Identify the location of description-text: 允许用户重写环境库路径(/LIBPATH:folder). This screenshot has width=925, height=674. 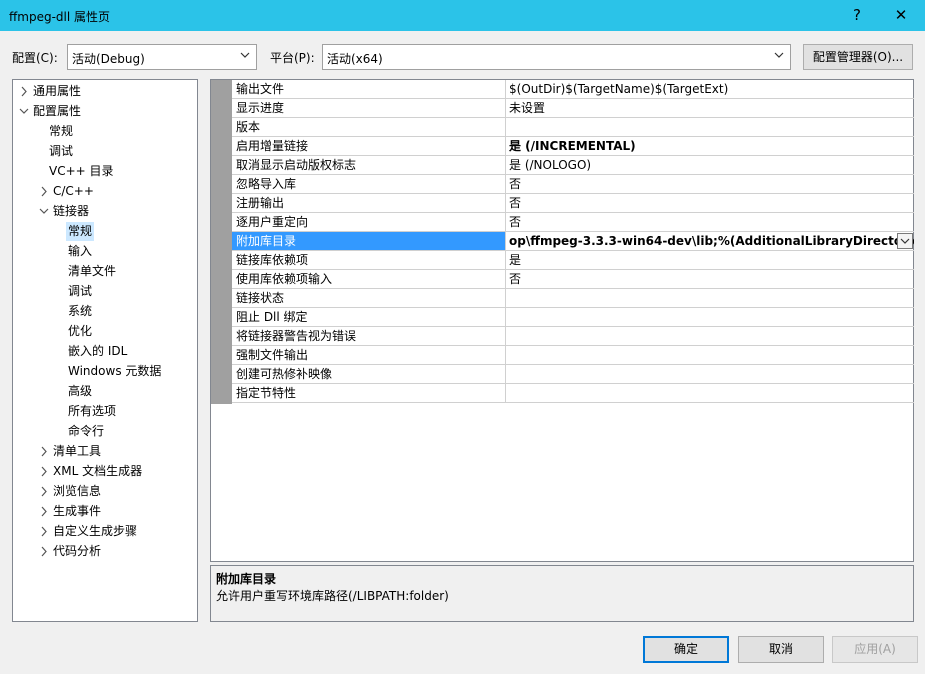
(332, 596).